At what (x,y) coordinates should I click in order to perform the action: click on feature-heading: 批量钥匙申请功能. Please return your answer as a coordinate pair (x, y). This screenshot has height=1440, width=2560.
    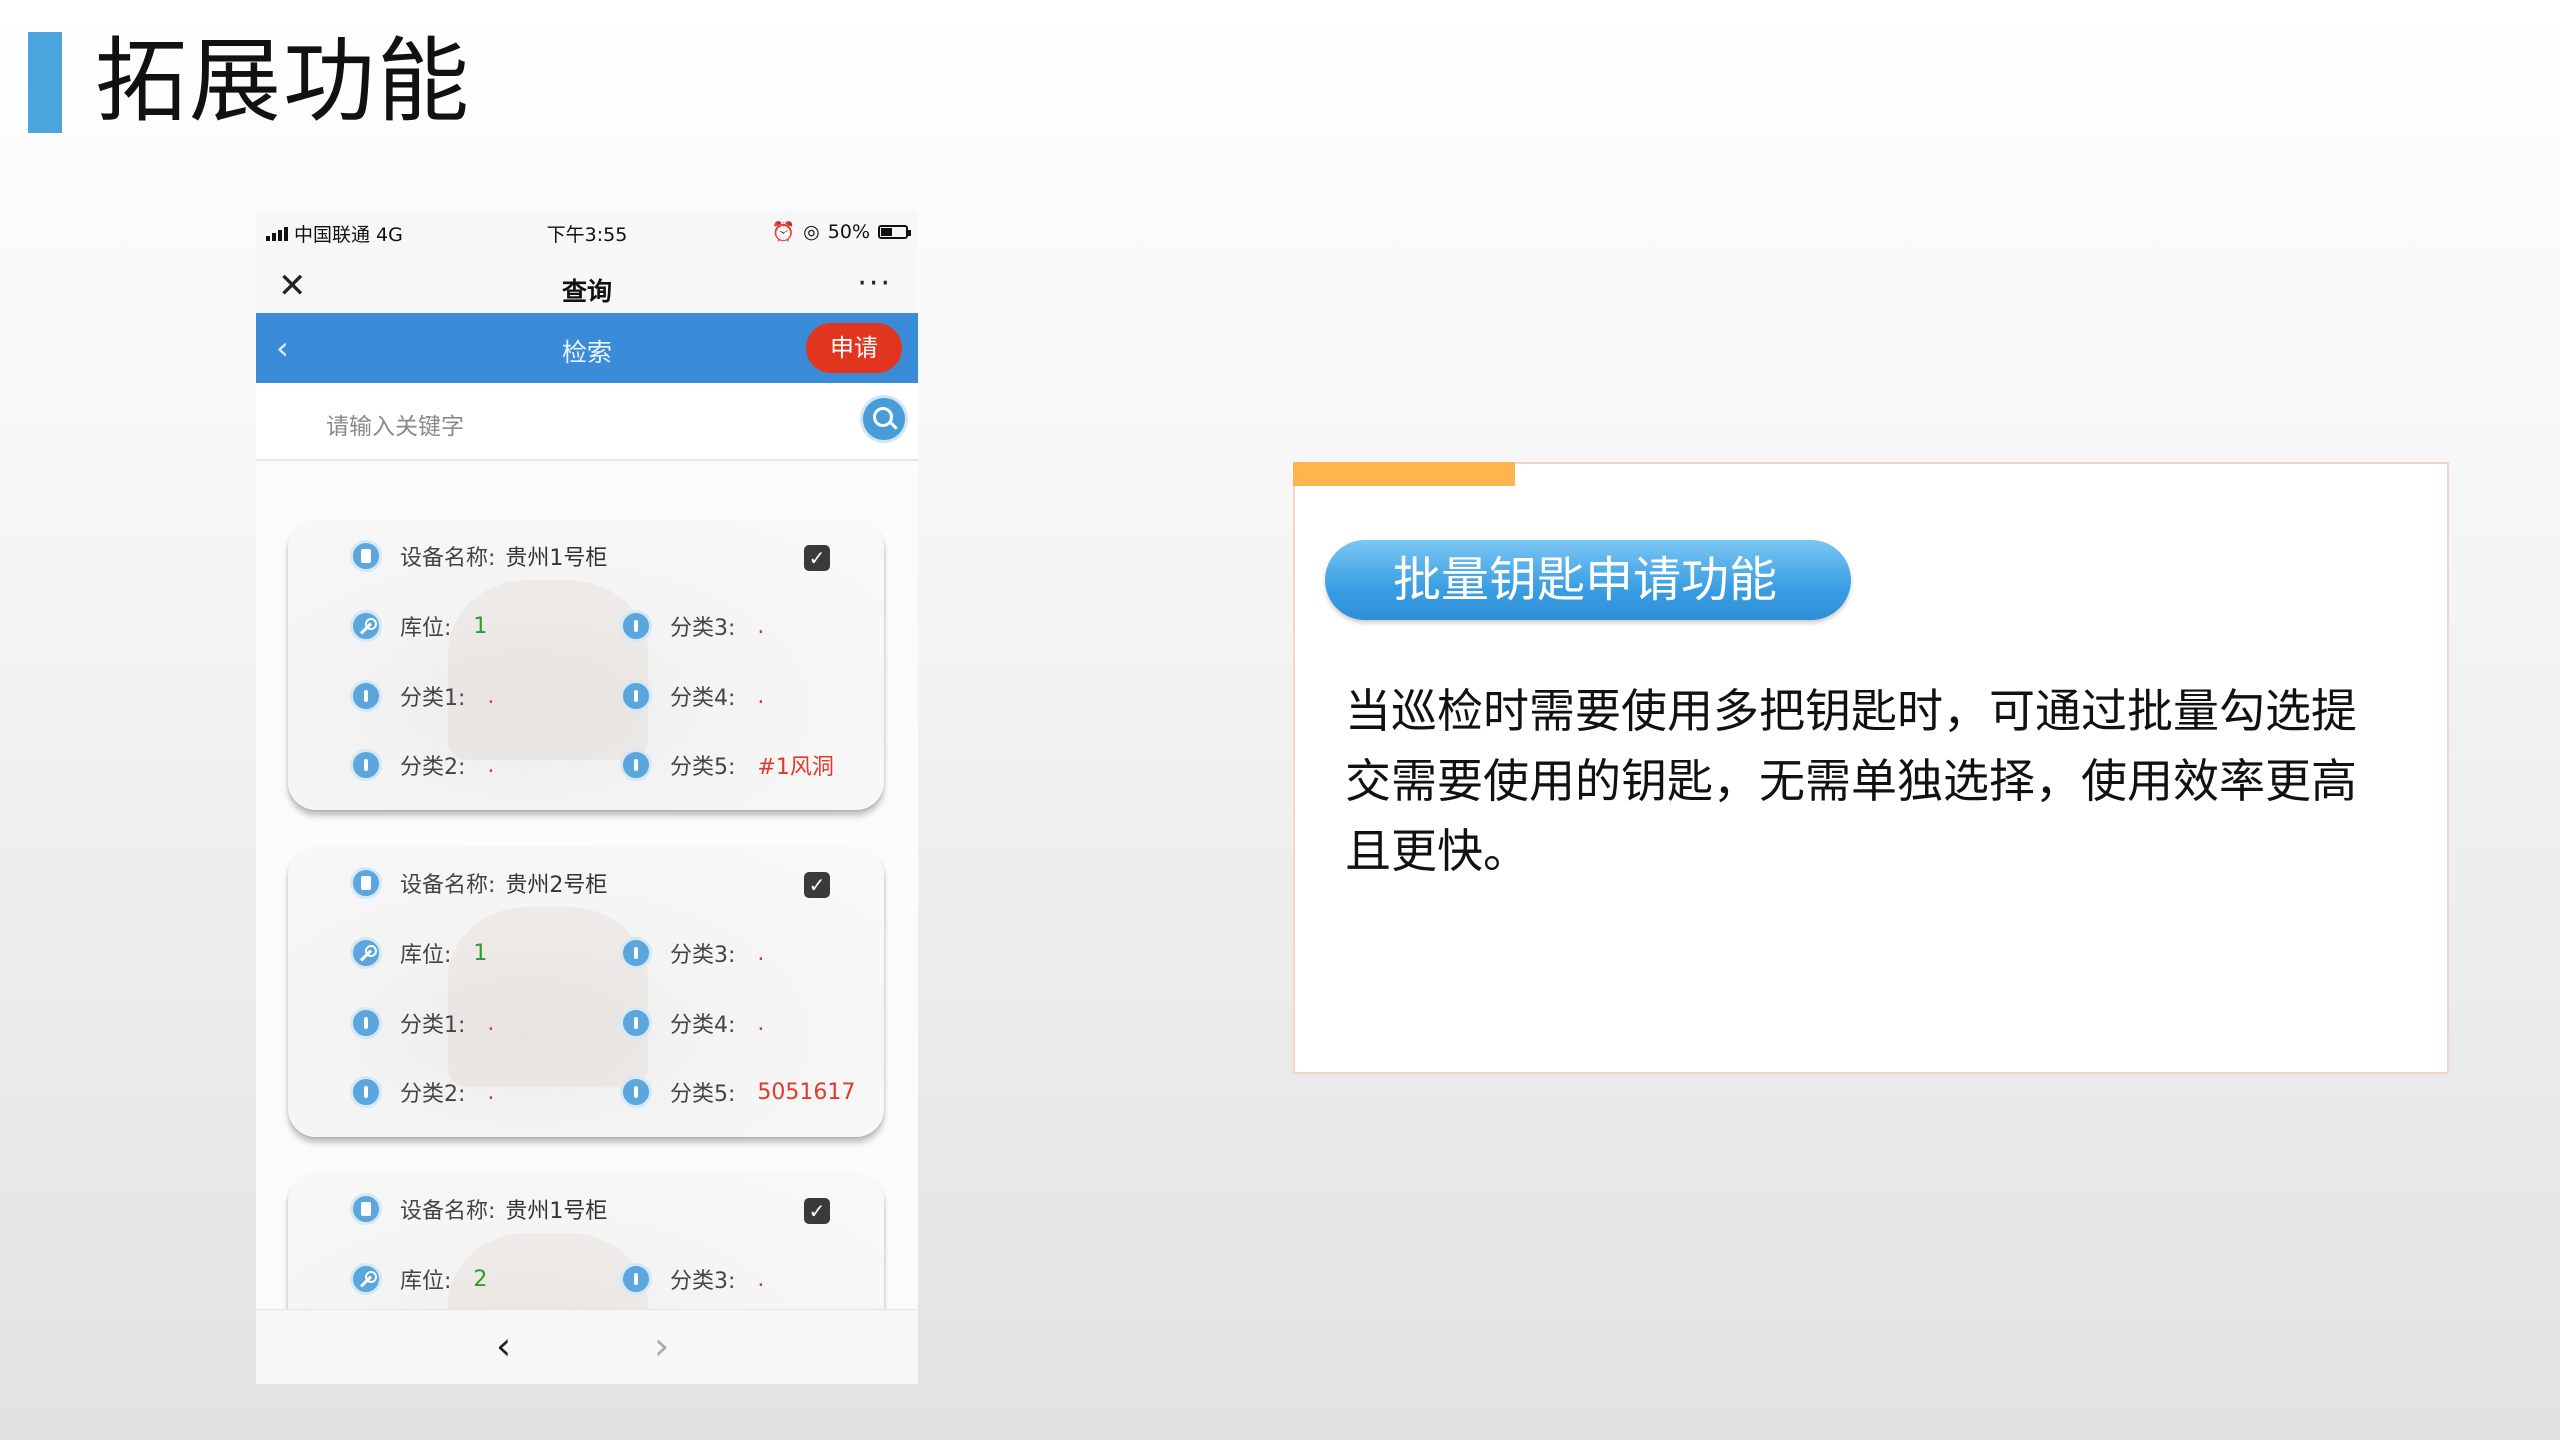
    Looking at the image, I should click on (1588, 580).